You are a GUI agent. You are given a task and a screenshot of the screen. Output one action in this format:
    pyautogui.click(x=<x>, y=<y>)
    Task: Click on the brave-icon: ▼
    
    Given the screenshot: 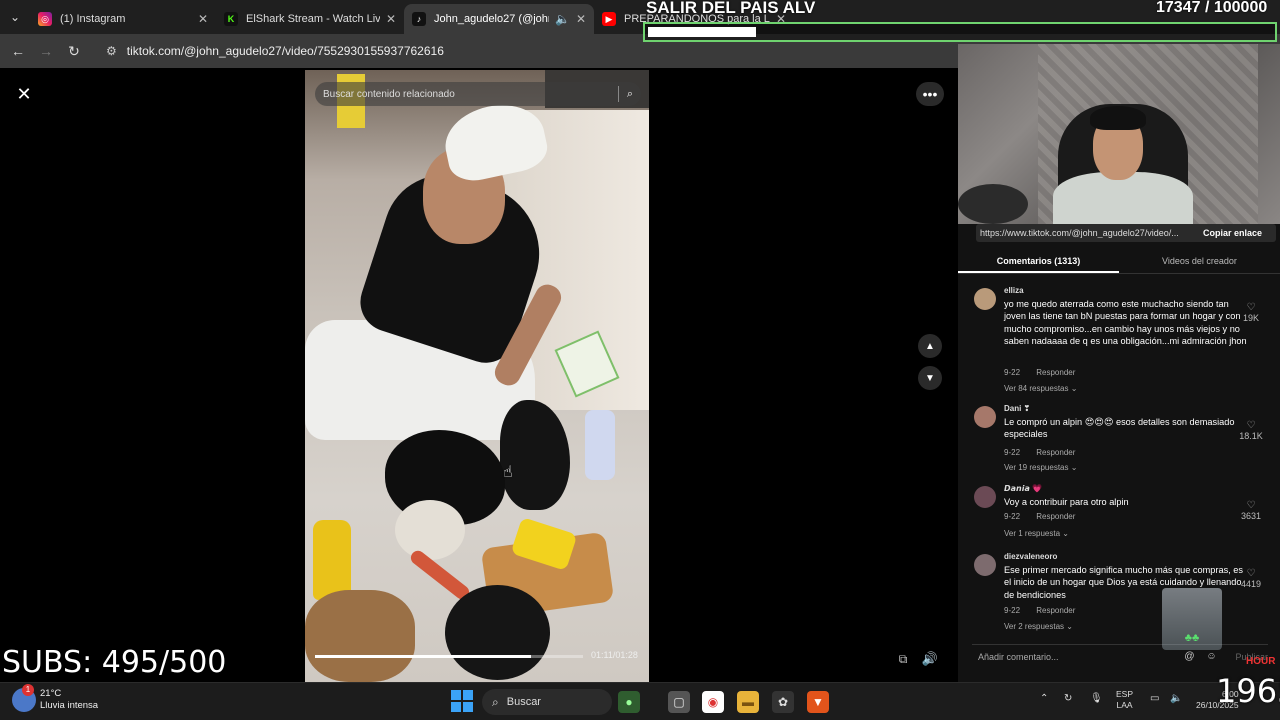 What is the action you would take?
    pyautogui.click(x=818, y=702)
    